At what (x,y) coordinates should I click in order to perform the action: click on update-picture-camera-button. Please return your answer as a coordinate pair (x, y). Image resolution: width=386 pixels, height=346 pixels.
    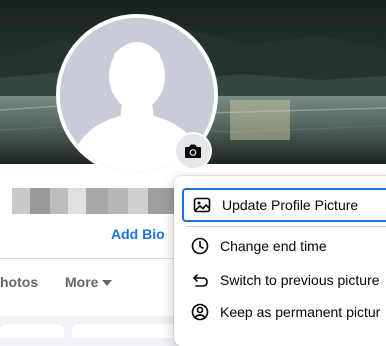
    Looking at the image, I should click on (193, 151).